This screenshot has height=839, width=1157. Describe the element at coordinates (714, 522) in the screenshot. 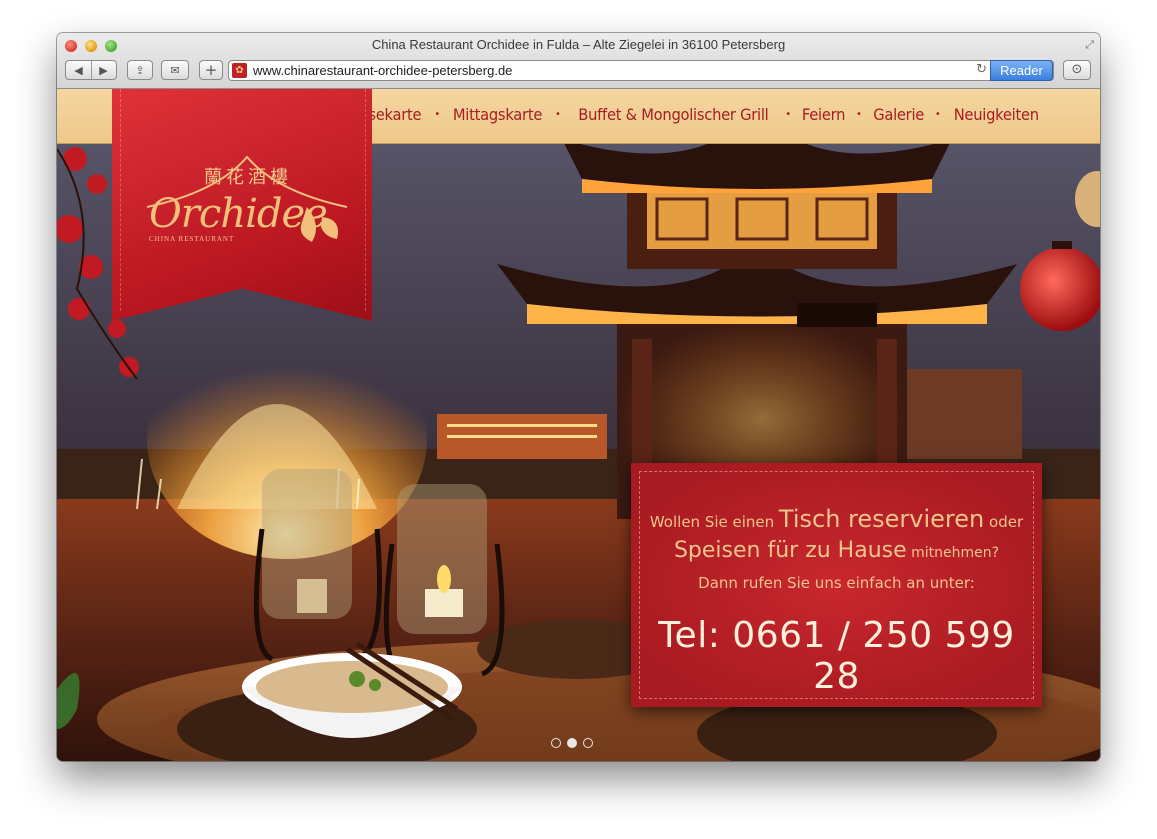

I see `promo-text: Wollen Sie einen` at that location.